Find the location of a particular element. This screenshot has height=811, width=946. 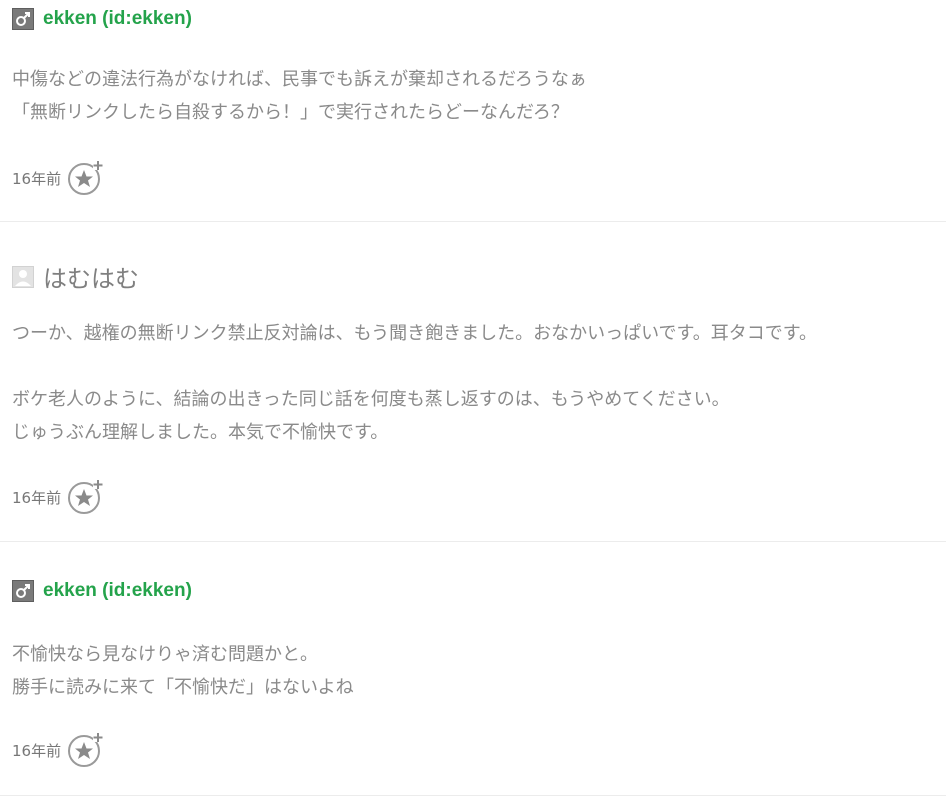

comment-line: 中傷などの違法行為がなければ、民事でも訴えが棄却されるだろうなぁ is located at coordinates (299, 79).